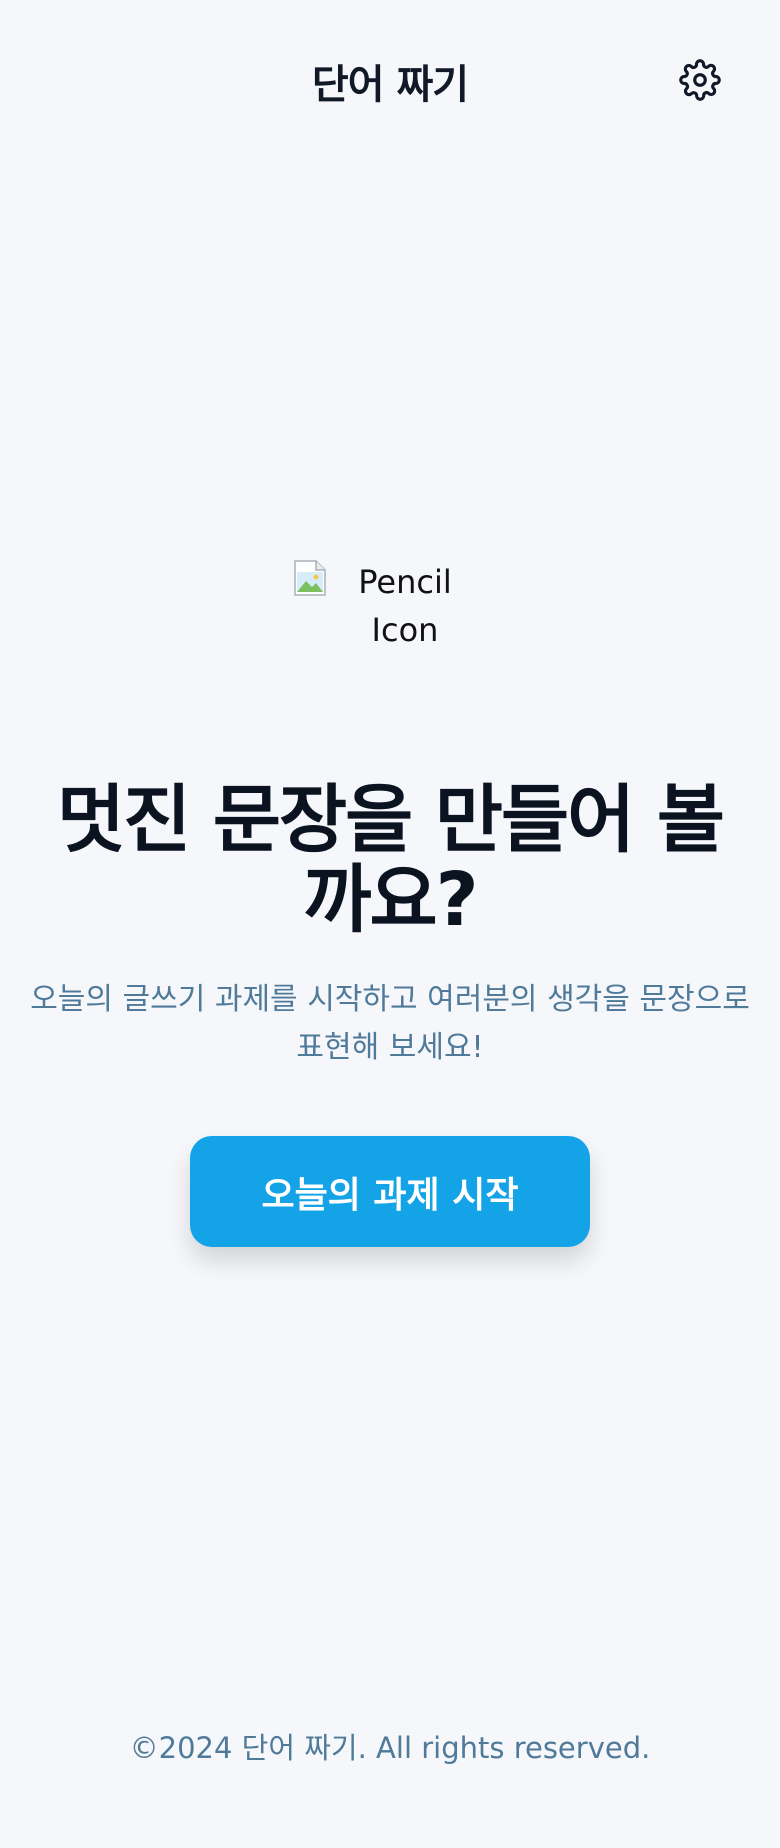 This screenshot has width=780, height=1848. I want to click on subtitle: 오늘의 글쓰기 과제를 시작하고 여러분의 생각을 문장으로 표현해 보세요!, so click(390, 1023).